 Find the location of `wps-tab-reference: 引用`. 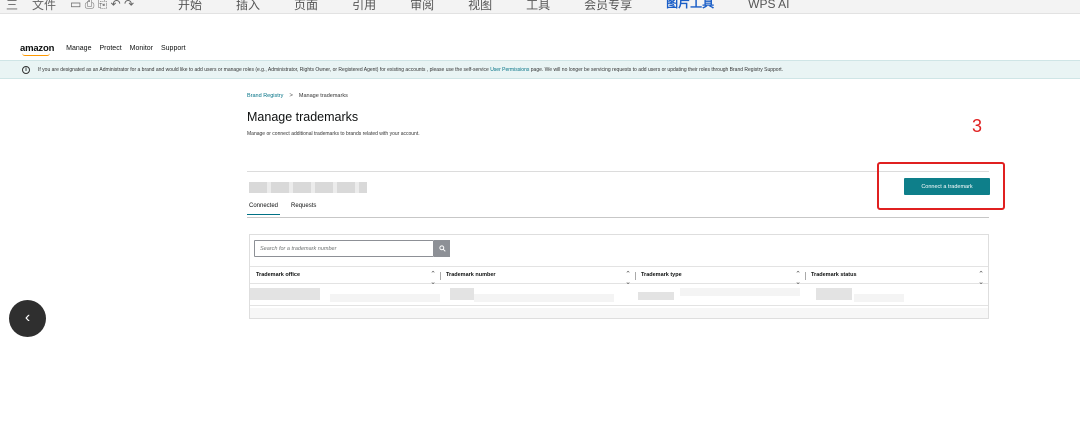

wps-tab-reference: 引用 is located at coordinates (364, 6).